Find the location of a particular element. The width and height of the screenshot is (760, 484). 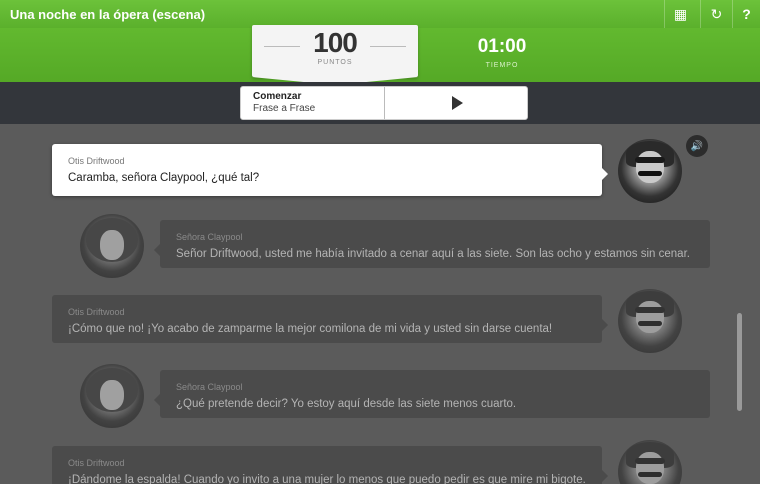

points-value: 100 is located at coordinates (335, 42).